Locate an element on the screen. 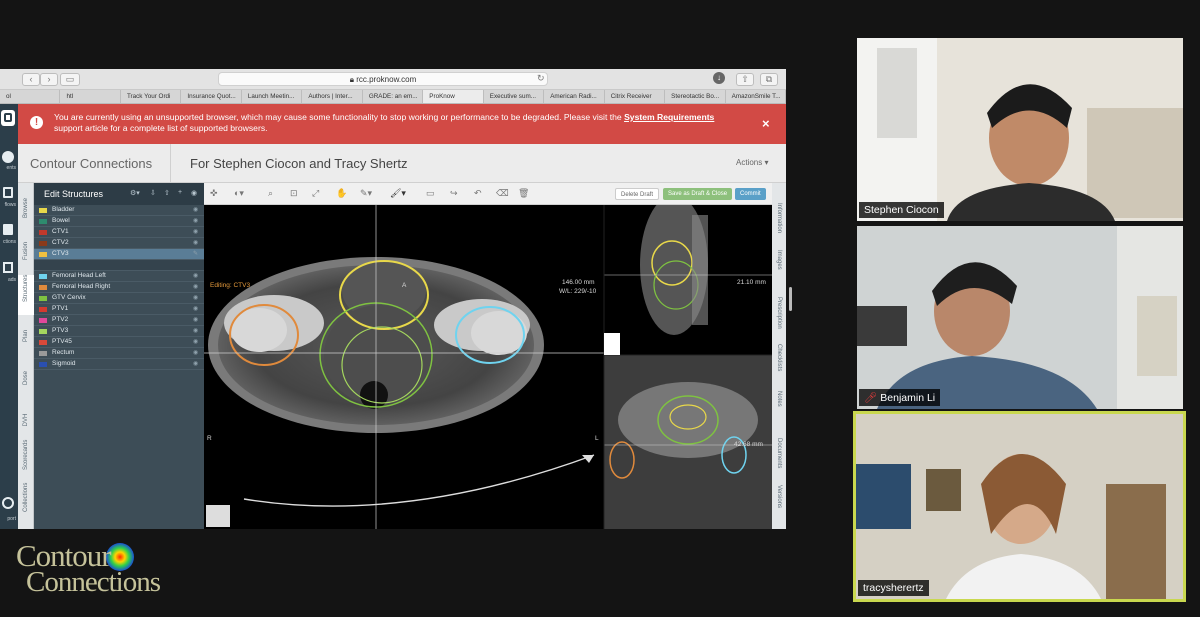 Image resolution: width=1200 pixels, height=617 pixels. vtab-plan: Plan is located at coordinates (26, 337).